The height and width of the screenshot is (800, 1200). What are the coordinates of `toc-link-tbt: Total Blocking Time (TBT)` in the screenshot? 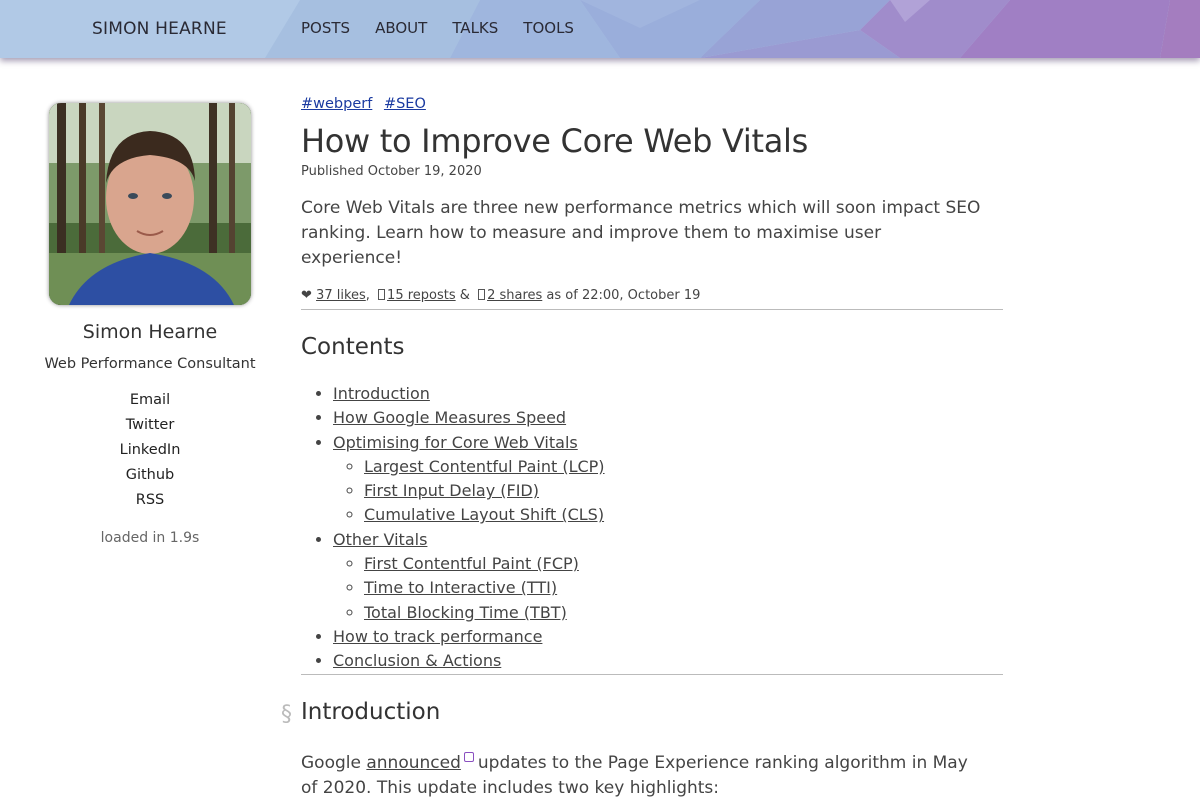 It's located at (465, 612).